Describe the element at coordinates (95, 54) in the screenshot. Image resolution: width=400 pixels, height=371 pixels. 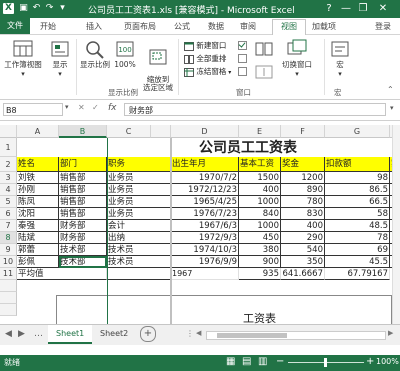
I see `zoom-button: 显示比例` at that location.